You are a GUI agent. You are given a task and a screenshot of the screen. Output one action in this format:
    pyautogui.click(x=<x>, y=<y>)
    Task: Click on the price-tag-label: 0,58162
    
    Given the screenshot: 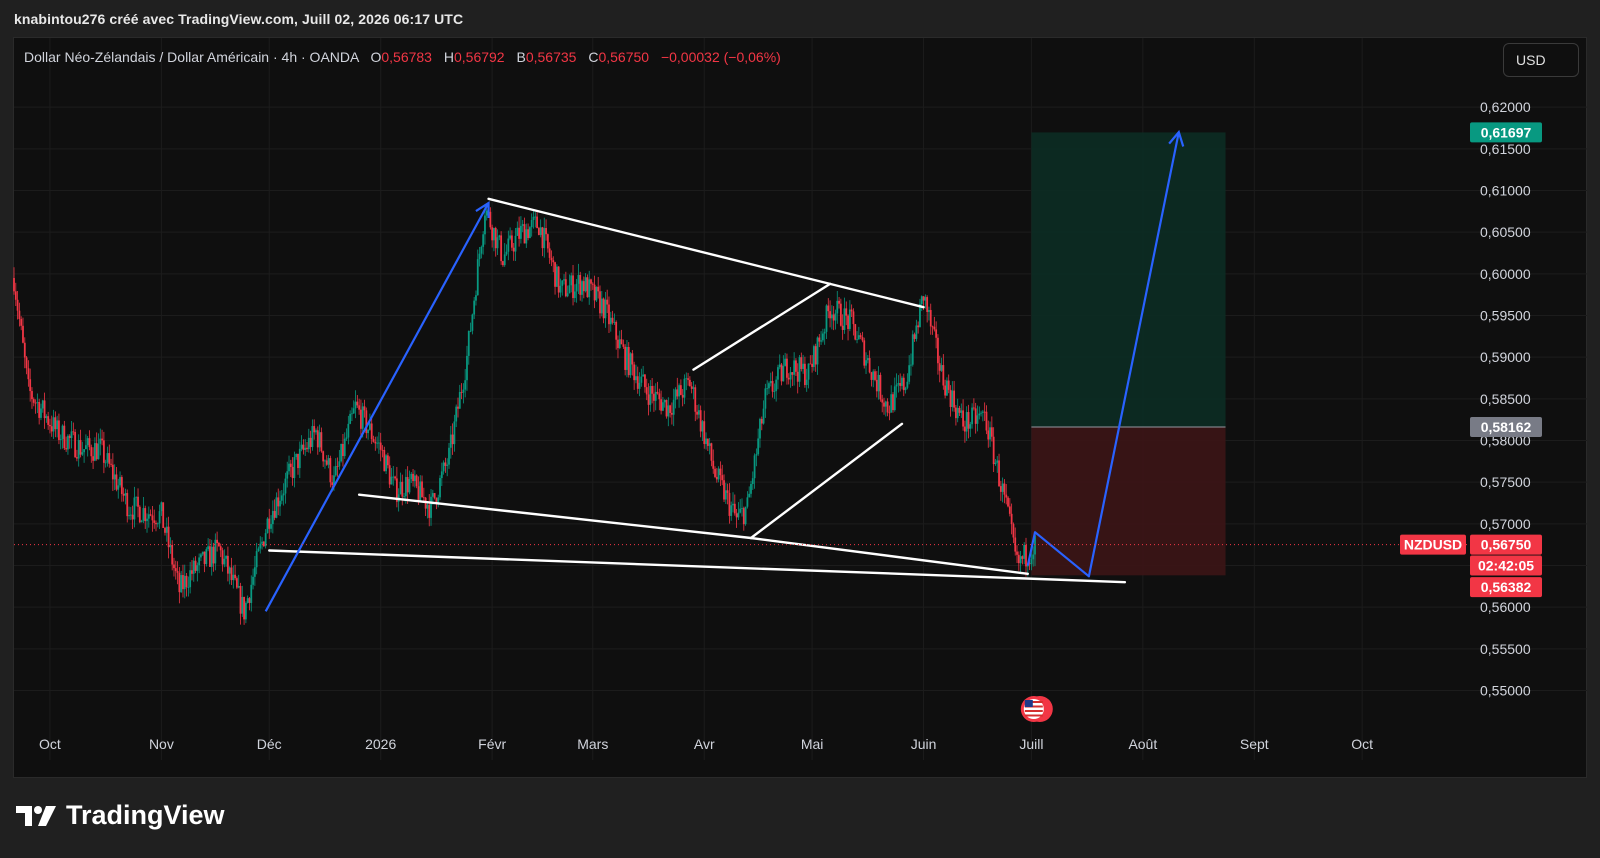 What is the action you would take?
    pyautogui.click(x=1506, y=427)
    